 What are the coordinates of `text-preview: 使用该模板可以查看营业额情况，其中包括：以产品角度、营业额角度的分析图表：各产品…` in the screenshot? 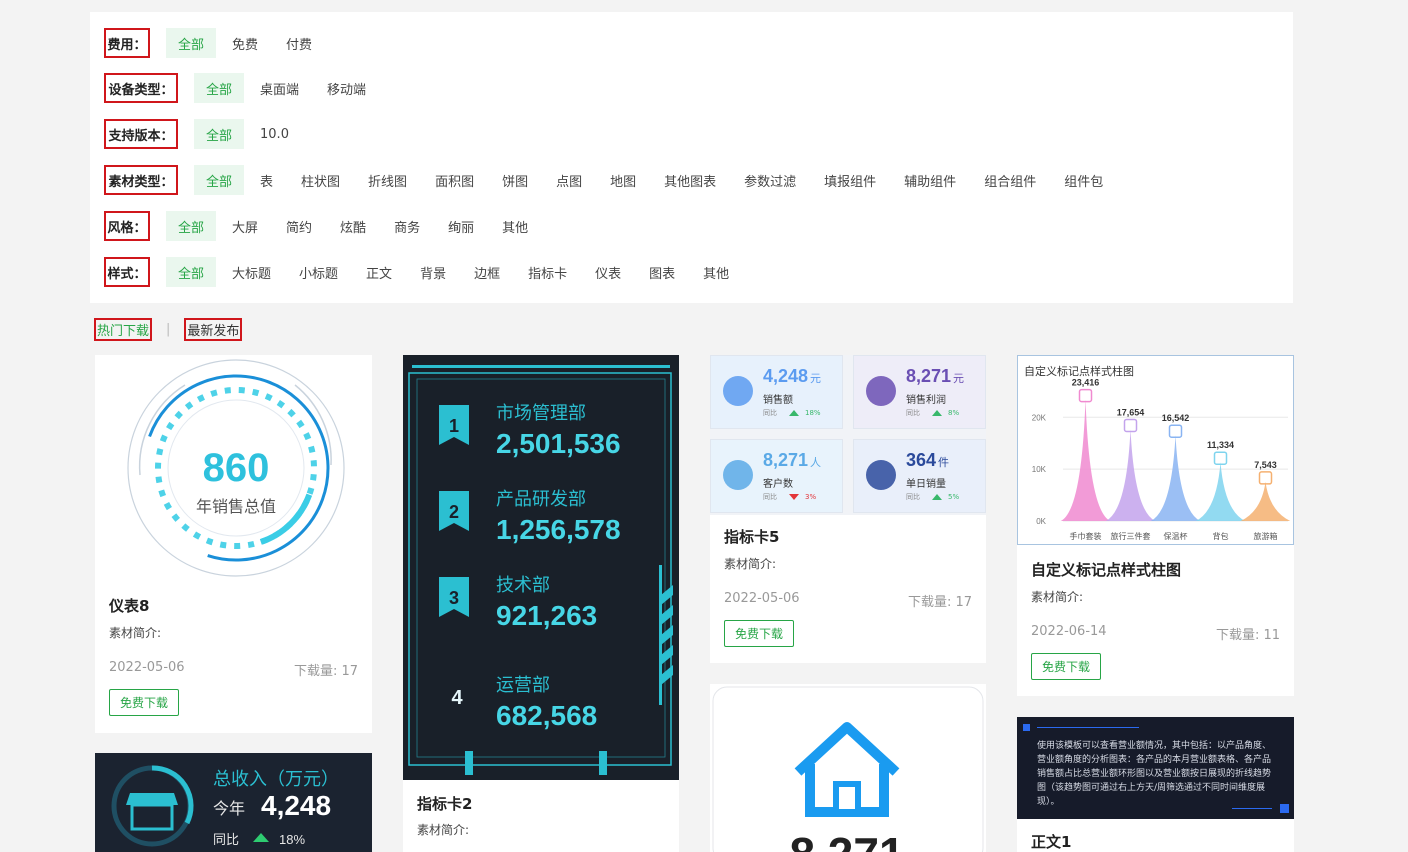 It's located at (1154, 774).